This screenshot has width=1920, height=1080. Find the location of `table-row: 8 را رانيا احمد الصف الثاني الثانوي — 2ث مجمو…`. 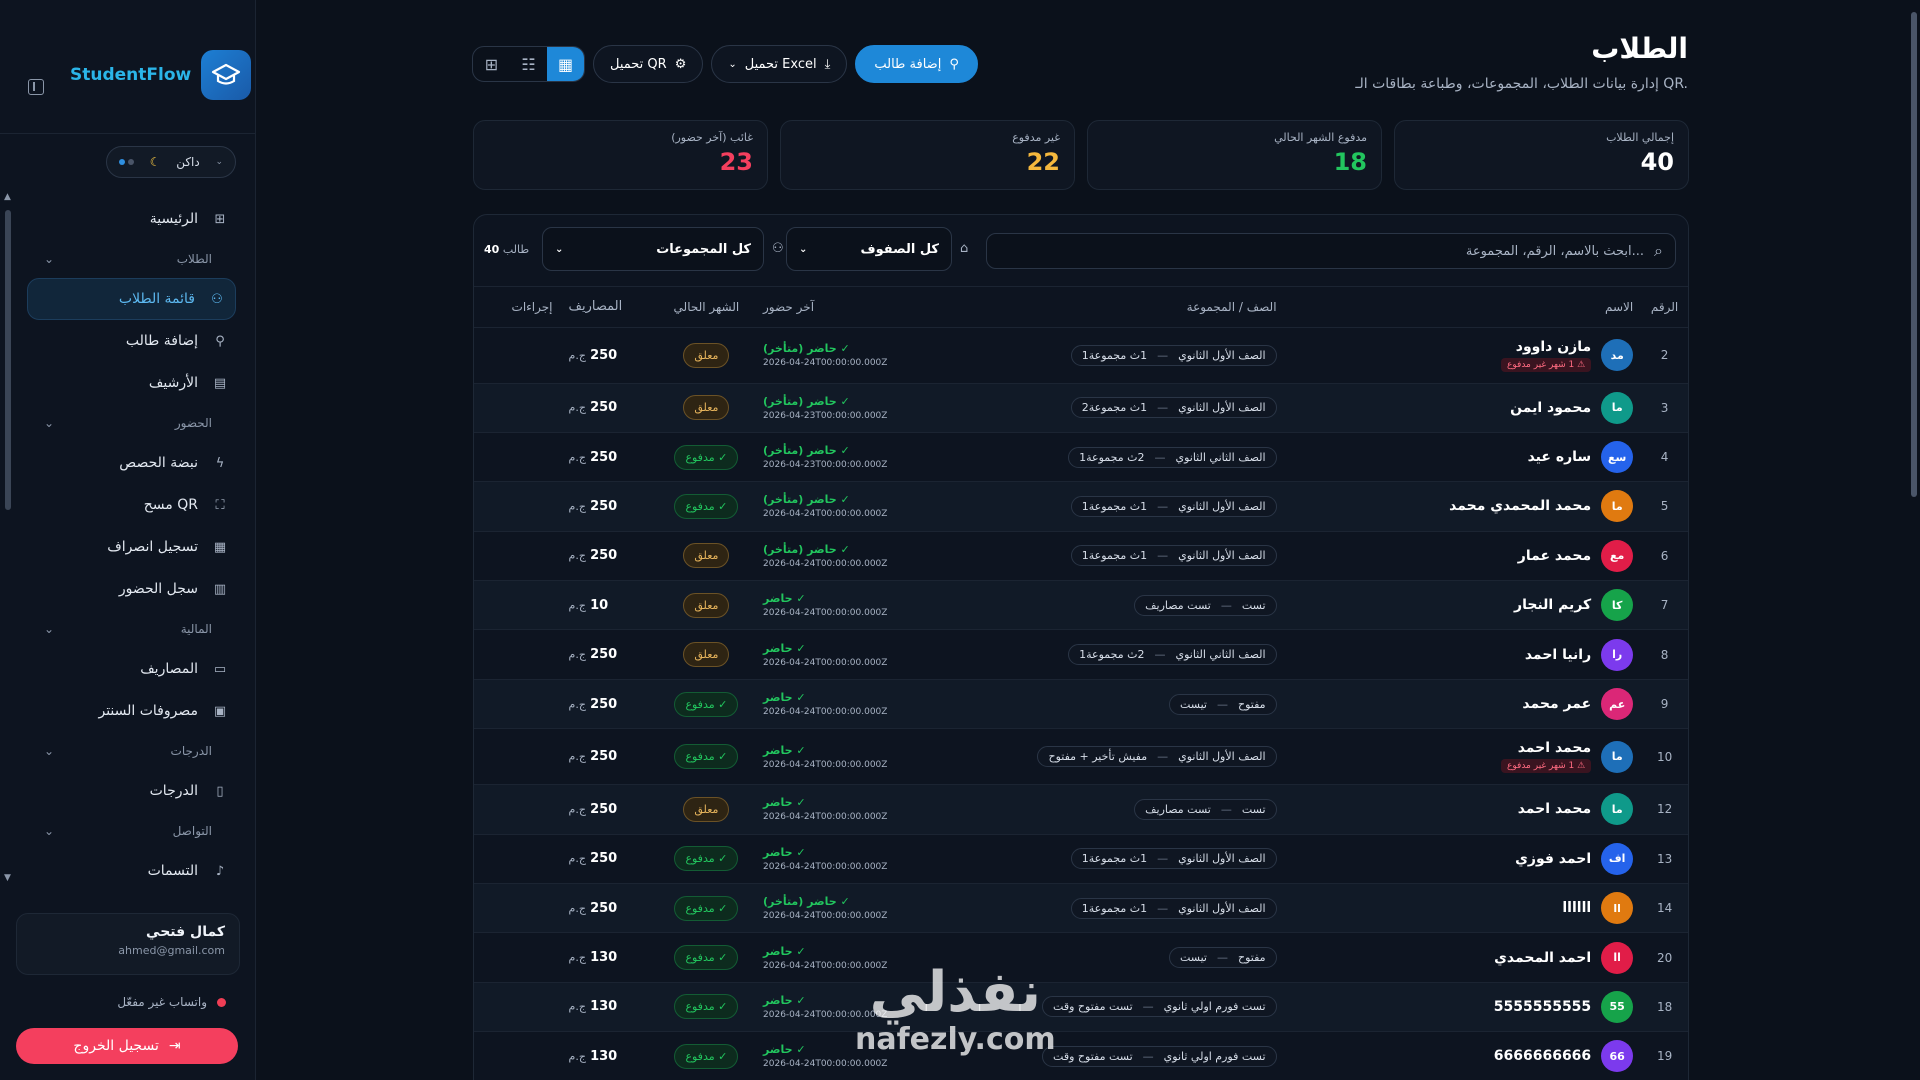

table-row: 8 را رانيا احمد الصف الثاني الثانوي — 2ث مجمو… is located at coordinates (1081, 655).